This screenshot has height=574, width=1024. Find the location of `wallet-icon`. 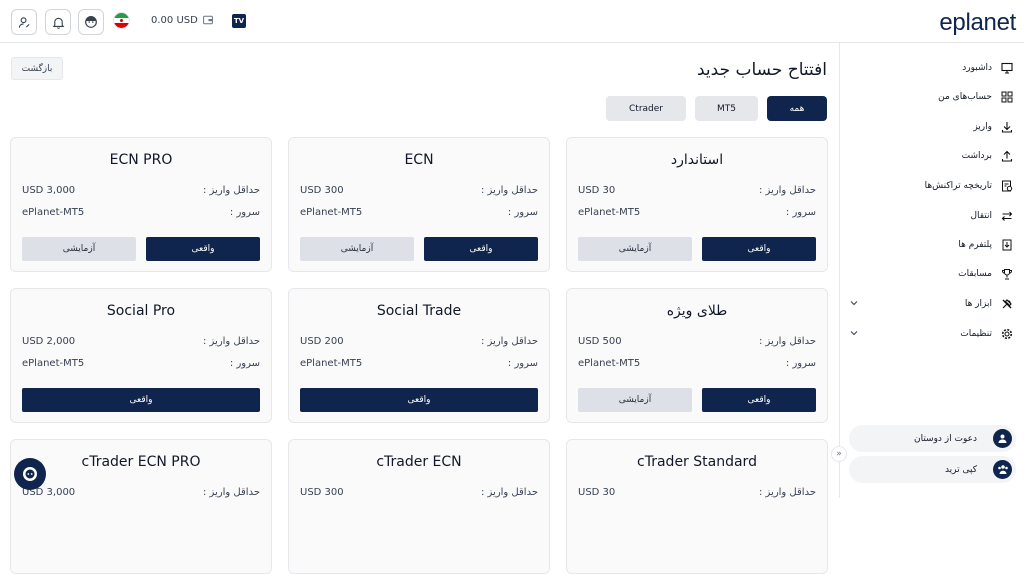

wallet-icon is located at coordinates (208, 20).